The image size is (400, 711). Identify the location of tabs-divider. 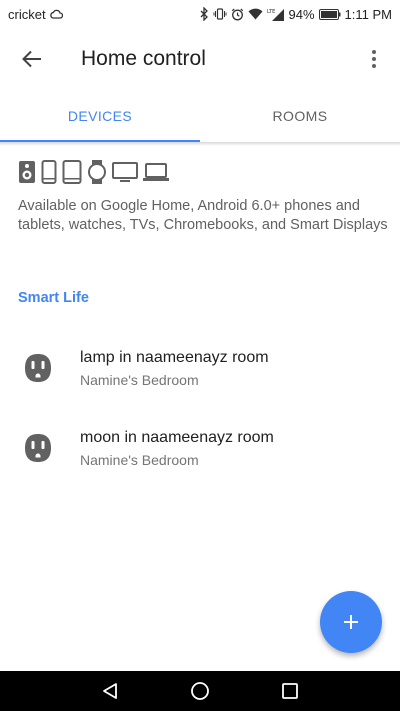
(200, 144).